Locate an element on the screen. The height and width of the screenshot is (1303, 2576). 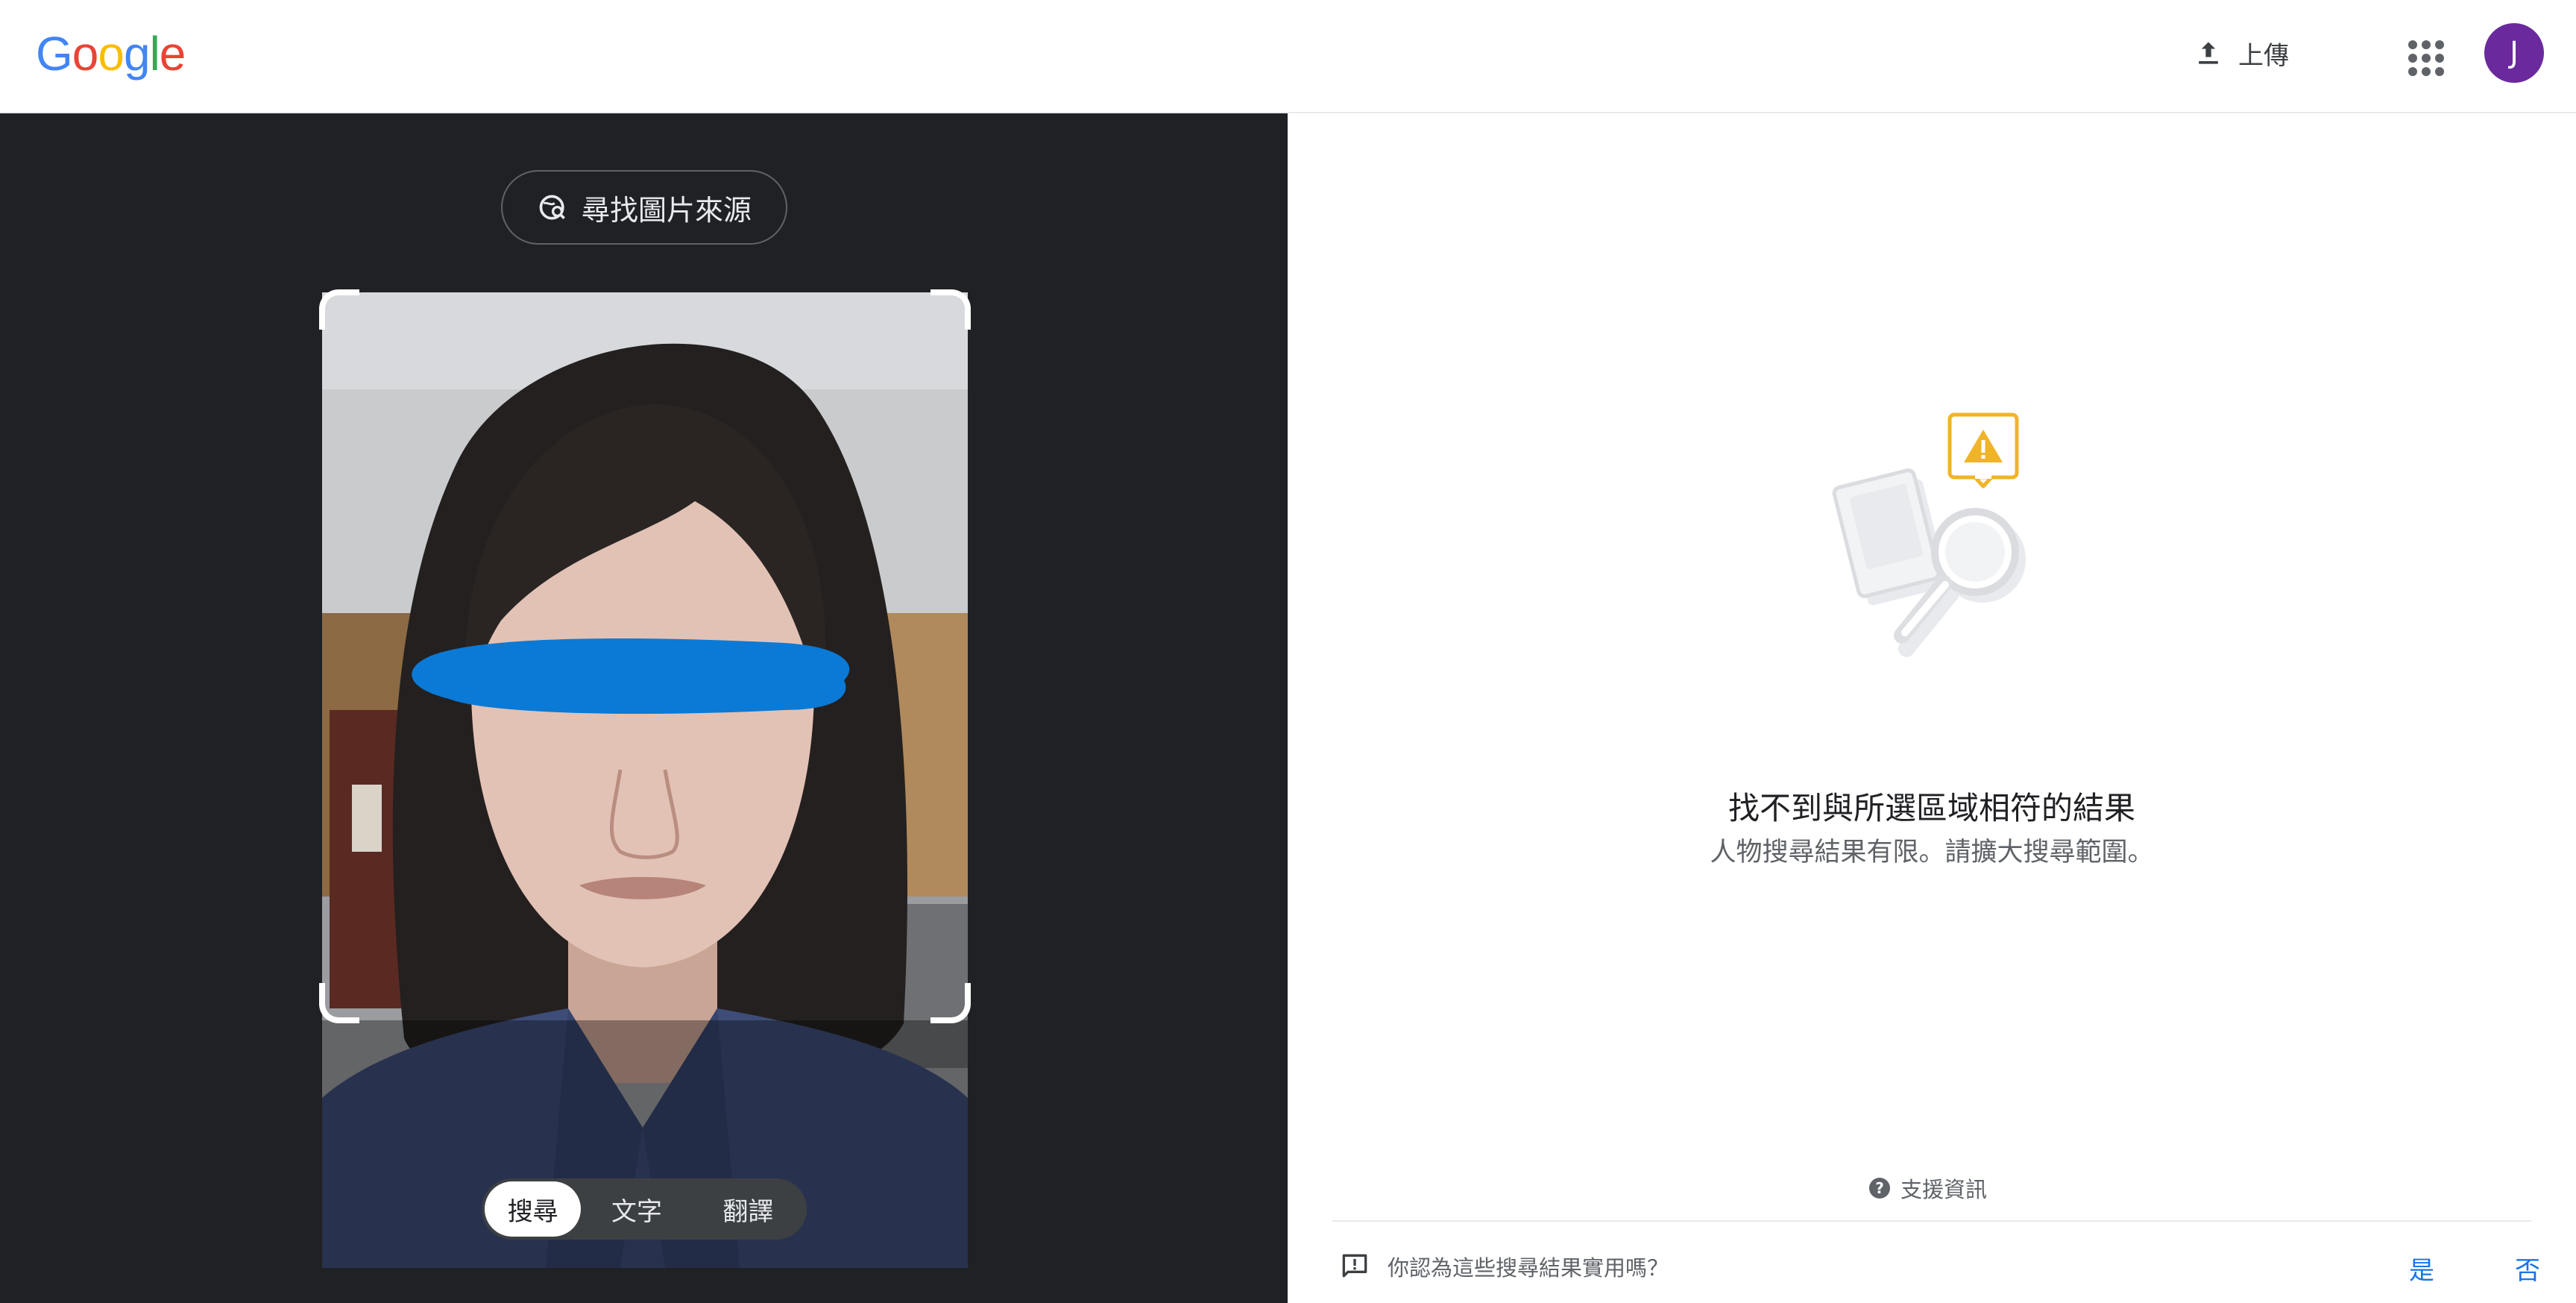
no-results-subtitle: 人物搜尋結果有限。請擴大搜尋範圍。 is located at coordinates (1932, 853).